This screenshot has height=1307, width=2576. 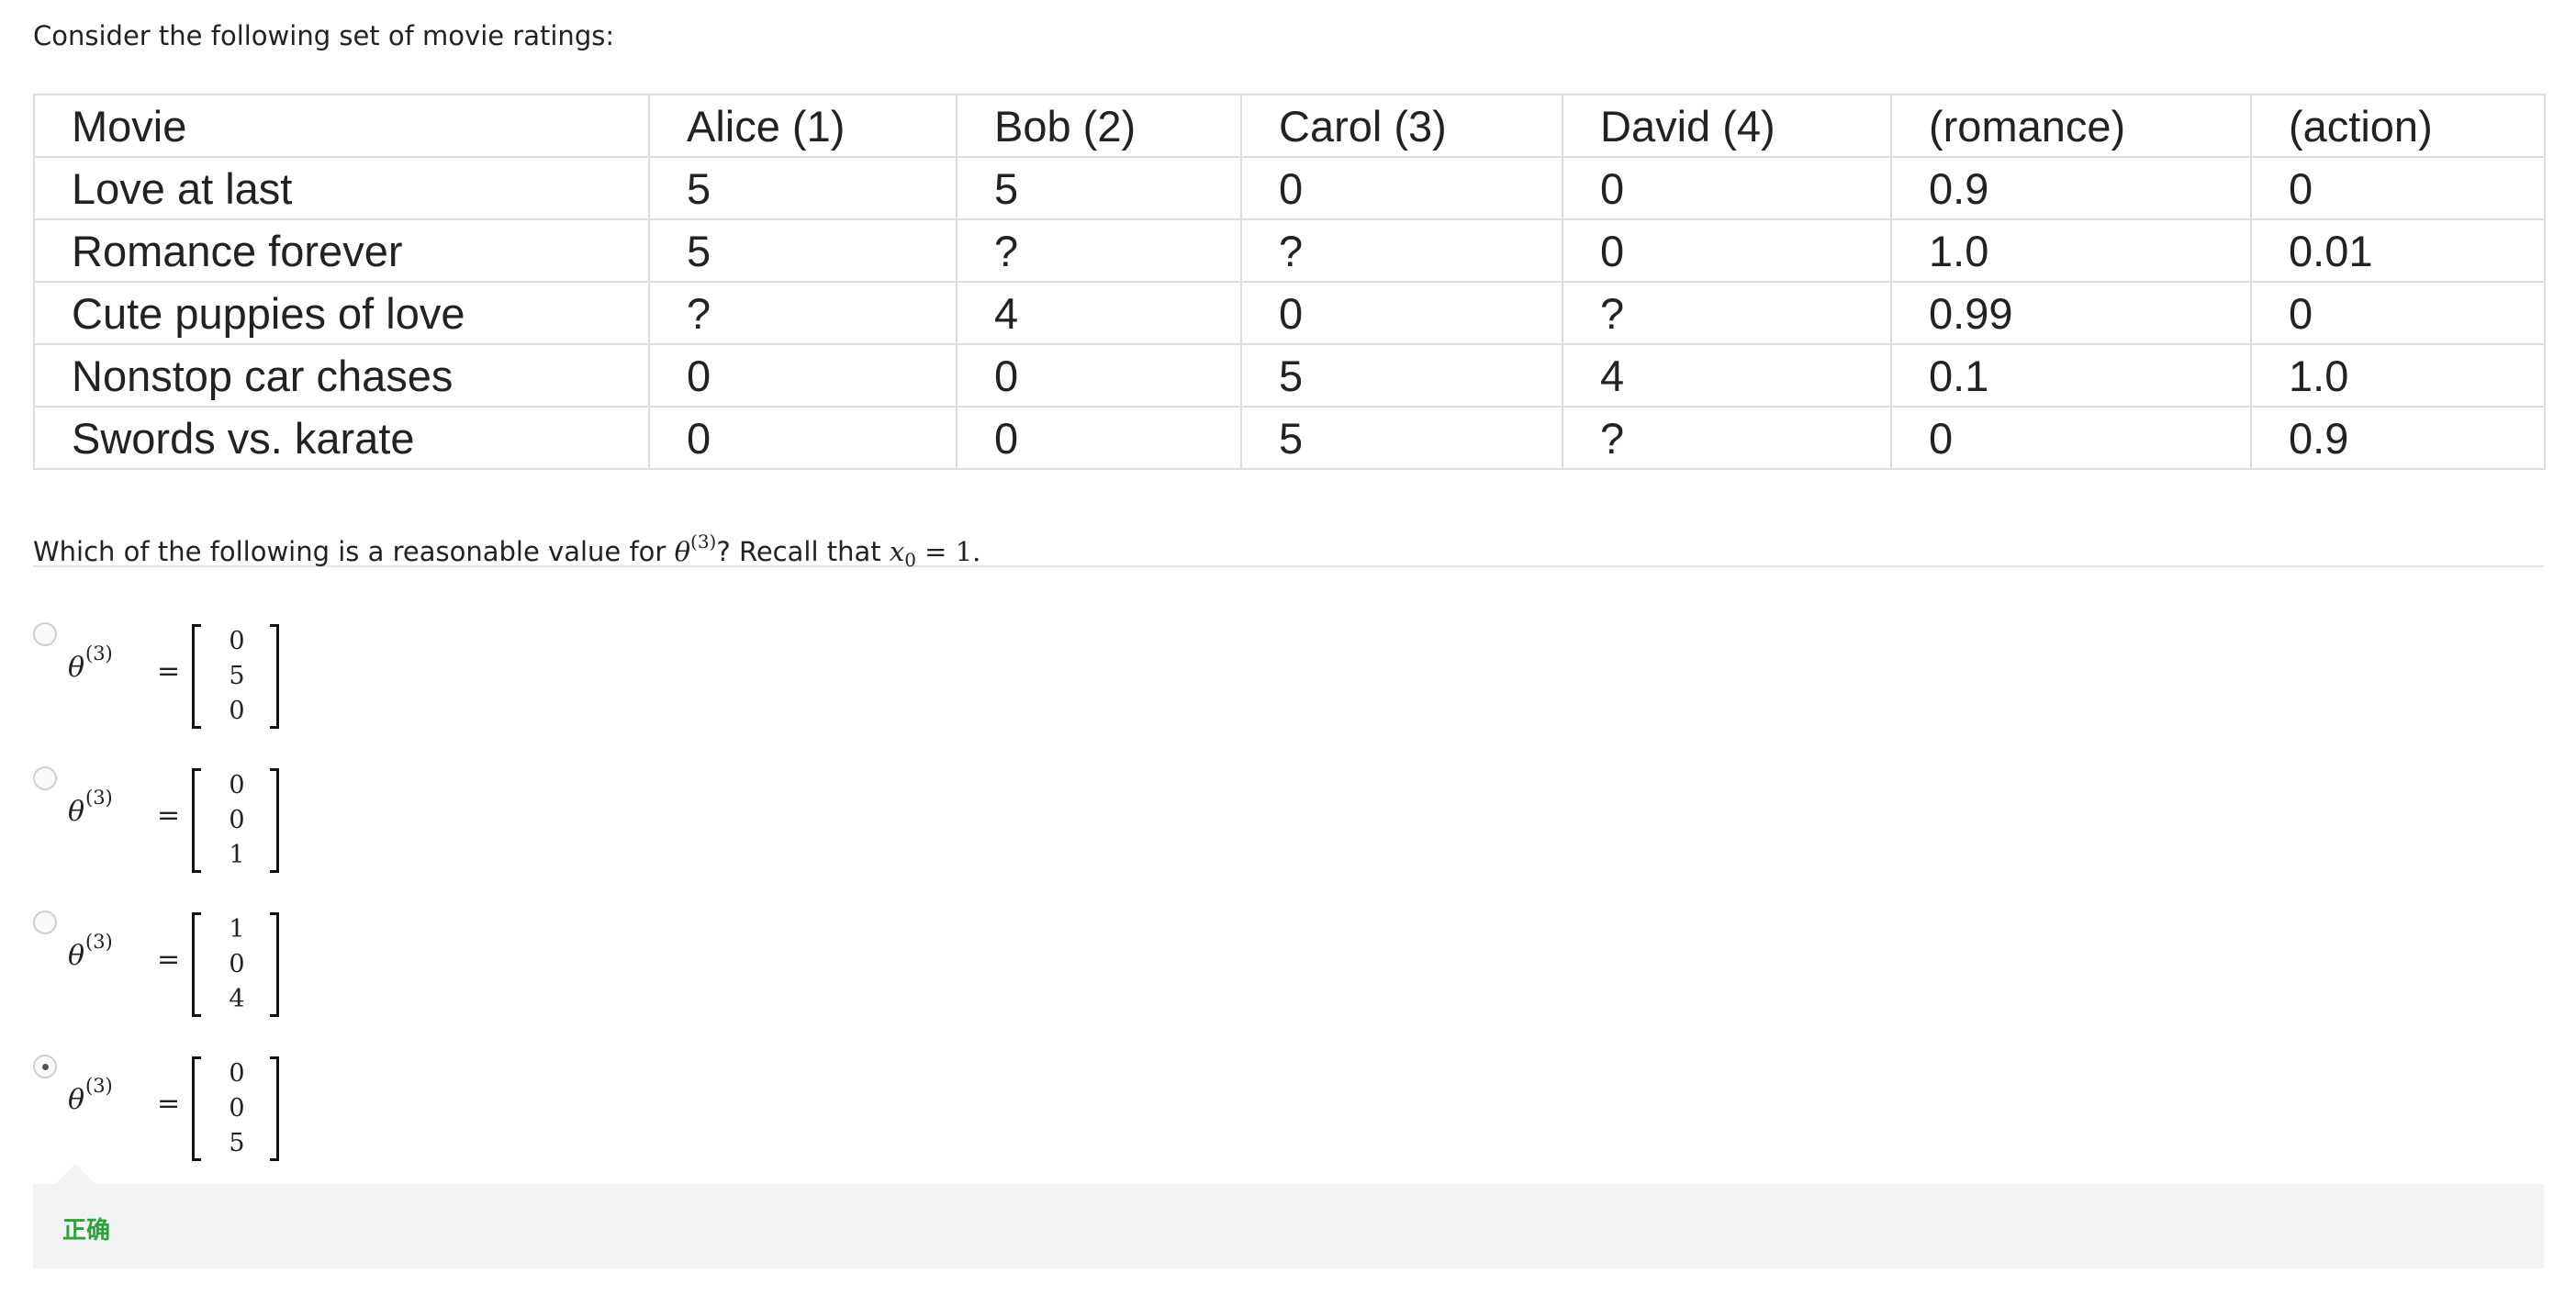 I want to click on question-equals: =, so click(x=935, y=551).